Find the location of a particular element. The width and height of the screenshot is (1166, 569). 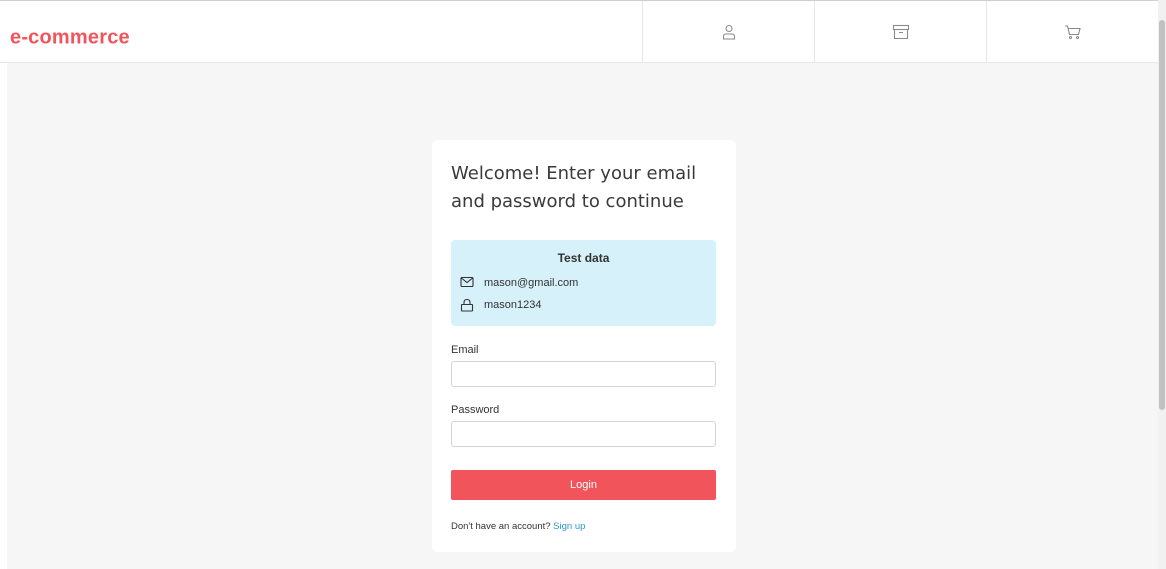

top-navbar: e-commerce is located at coordinates (583, 31).